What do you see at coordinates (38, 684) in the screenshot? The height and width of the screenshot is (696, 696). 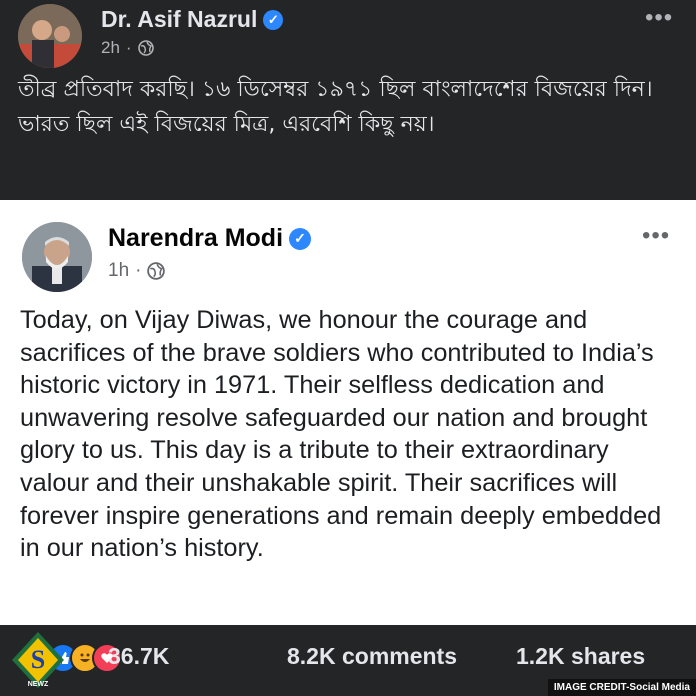 I see `svg-text: NEWZ` at bounding box center [38, 684].